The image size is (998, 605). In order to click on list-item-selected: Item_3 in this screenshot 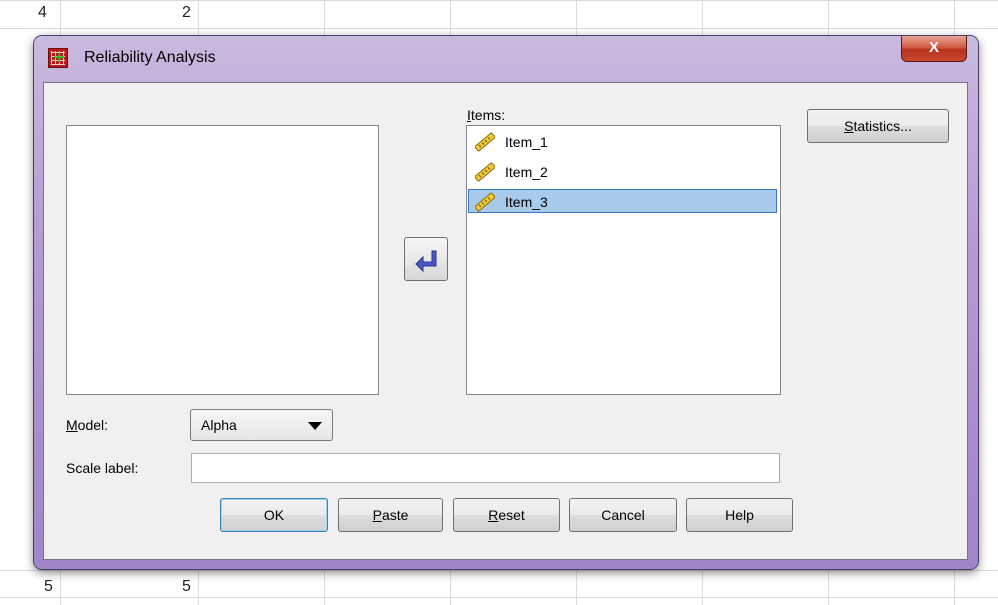, I will do `click(622, 201)`.